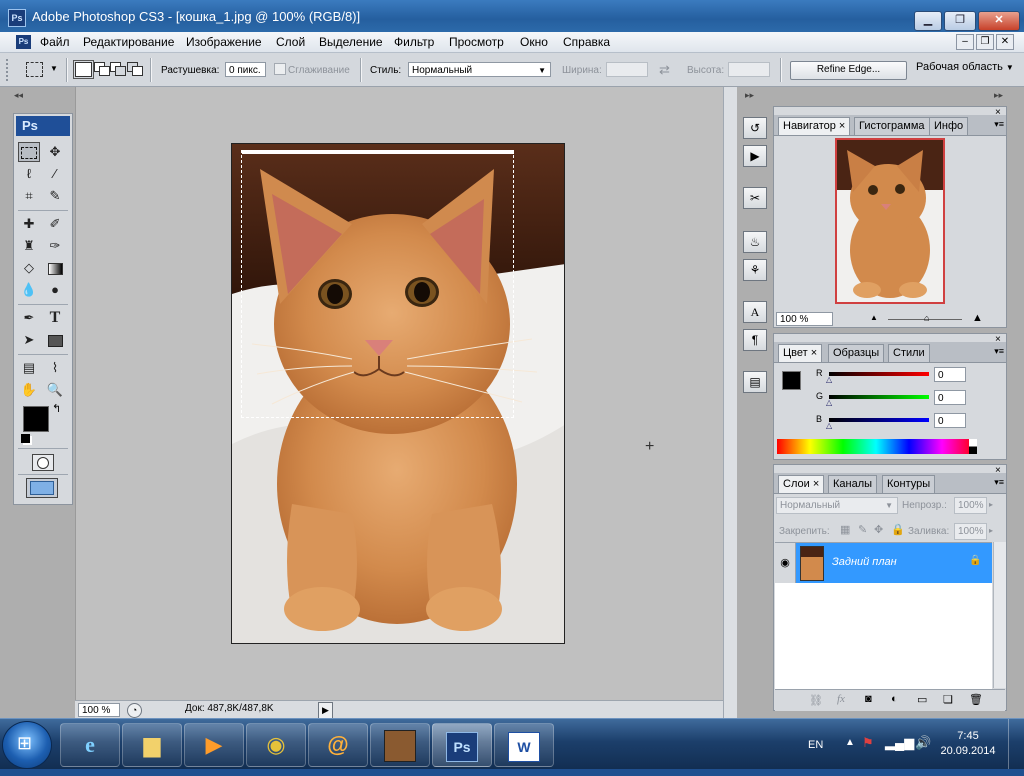 Image resolution: width=1024 pixels, height=776 pixels. What do you see at coordinates (853, 484) in the screenshot?
I see `tab-channels: Каналы` at bounding box center [853, 484].